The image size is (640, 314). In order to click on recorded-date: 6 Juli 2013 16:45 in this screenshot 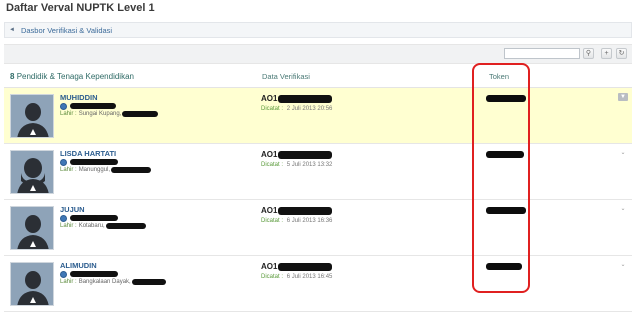, I will do `click(309, 277)`.